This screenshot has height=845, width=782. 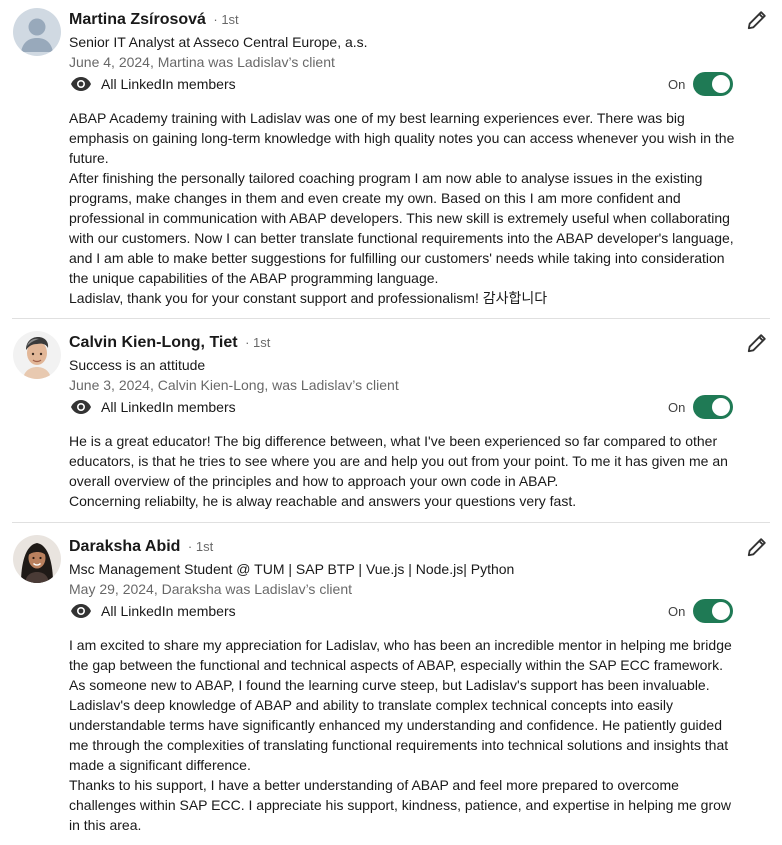 I want to click on recommender-name: Calvin Kien-Long, Tiet, so click(x=153, y=342).